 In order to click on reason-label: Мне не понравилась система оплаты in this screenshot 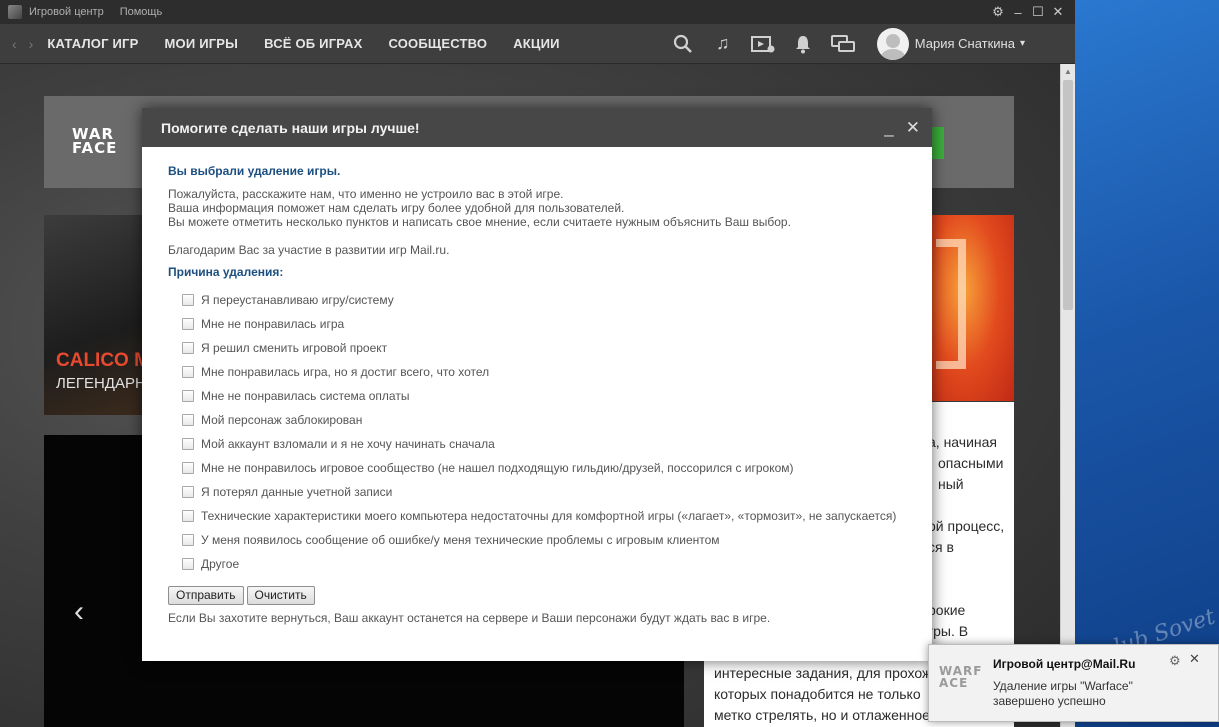, I will do `click(305, 396)`.